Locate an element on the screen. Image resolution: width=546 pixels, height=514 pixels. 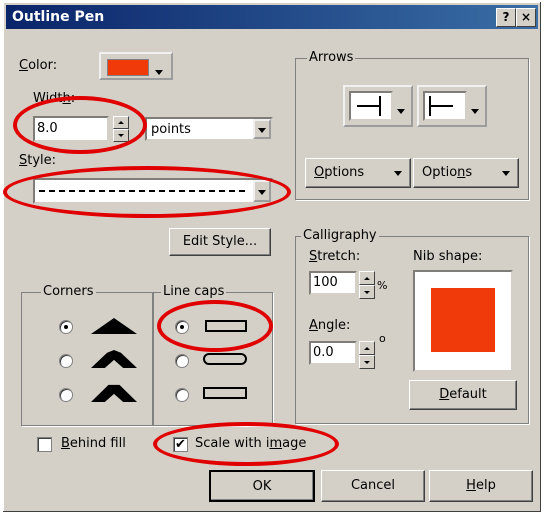
behind-fill-checkbox is located at coordinates (44, 444).